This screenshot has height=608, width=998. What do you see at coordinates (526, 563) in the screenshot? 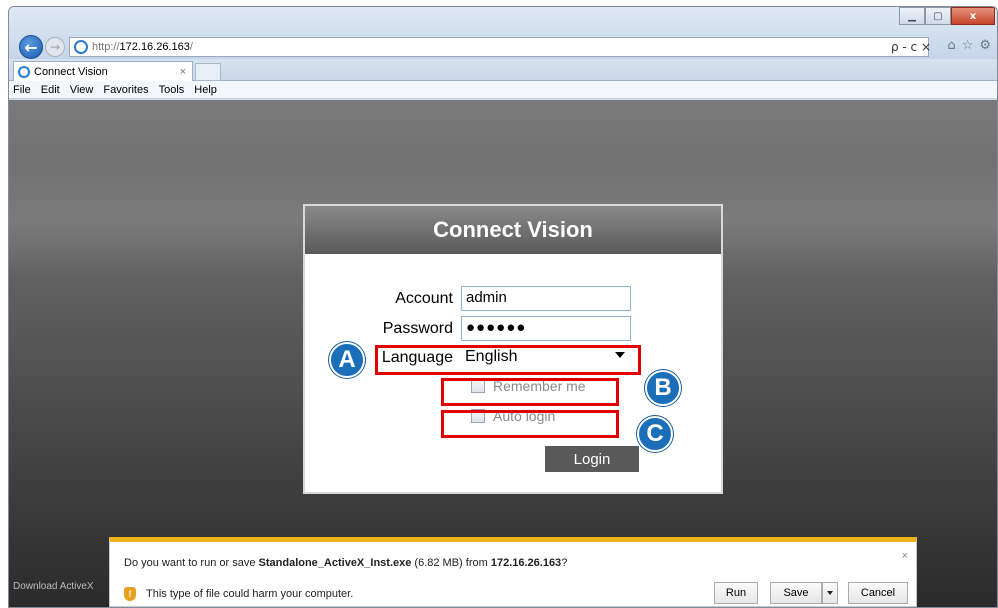
I see `download-source-host: 172.16.26.163` at bounding box center [526, 563].